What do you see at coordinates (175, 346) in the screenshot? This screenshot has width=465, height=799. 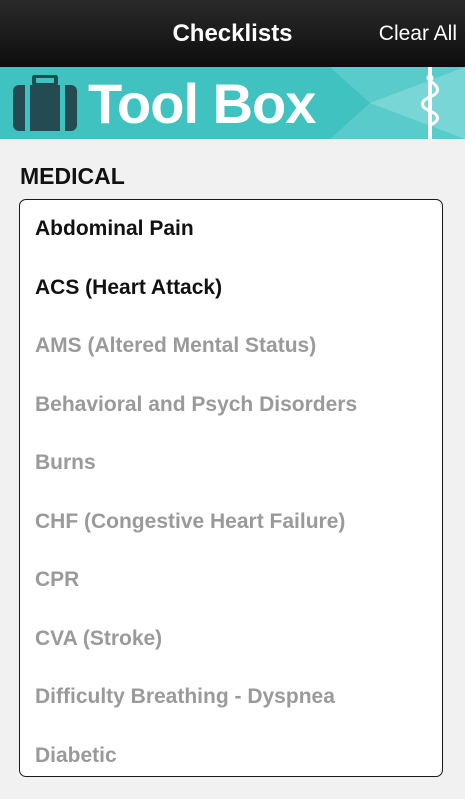 I see `checklist-item: AMS (Altered Mental Status)` at bounding box center [175, 346].